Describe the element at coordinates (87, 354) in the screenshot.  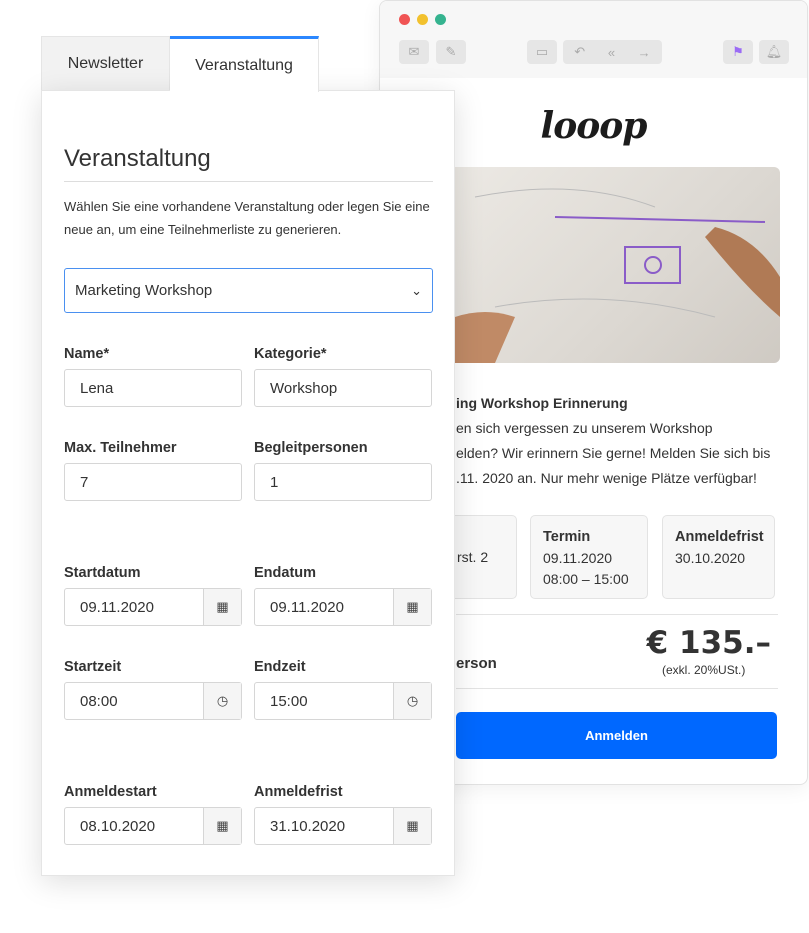
I see `name-label: Name*` at that location.